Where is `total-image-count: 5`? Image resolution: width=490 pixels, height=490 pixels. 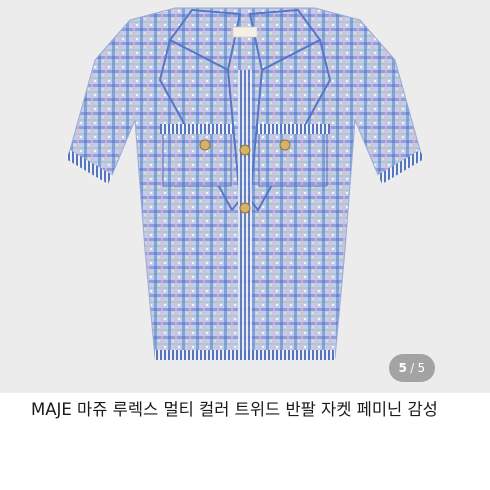
total-image-count: 5 is located at coordinates (421, 368).